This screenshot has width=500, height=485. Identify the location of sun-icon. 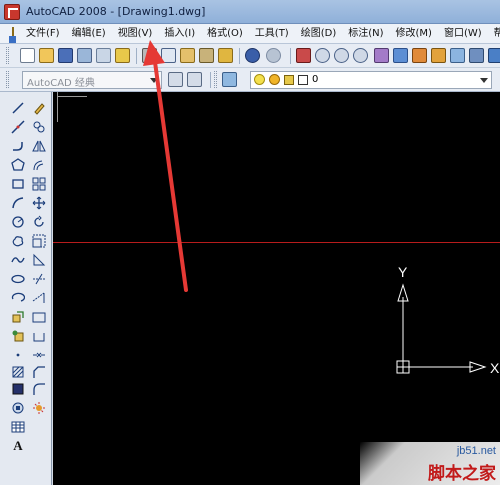
(274, 79).